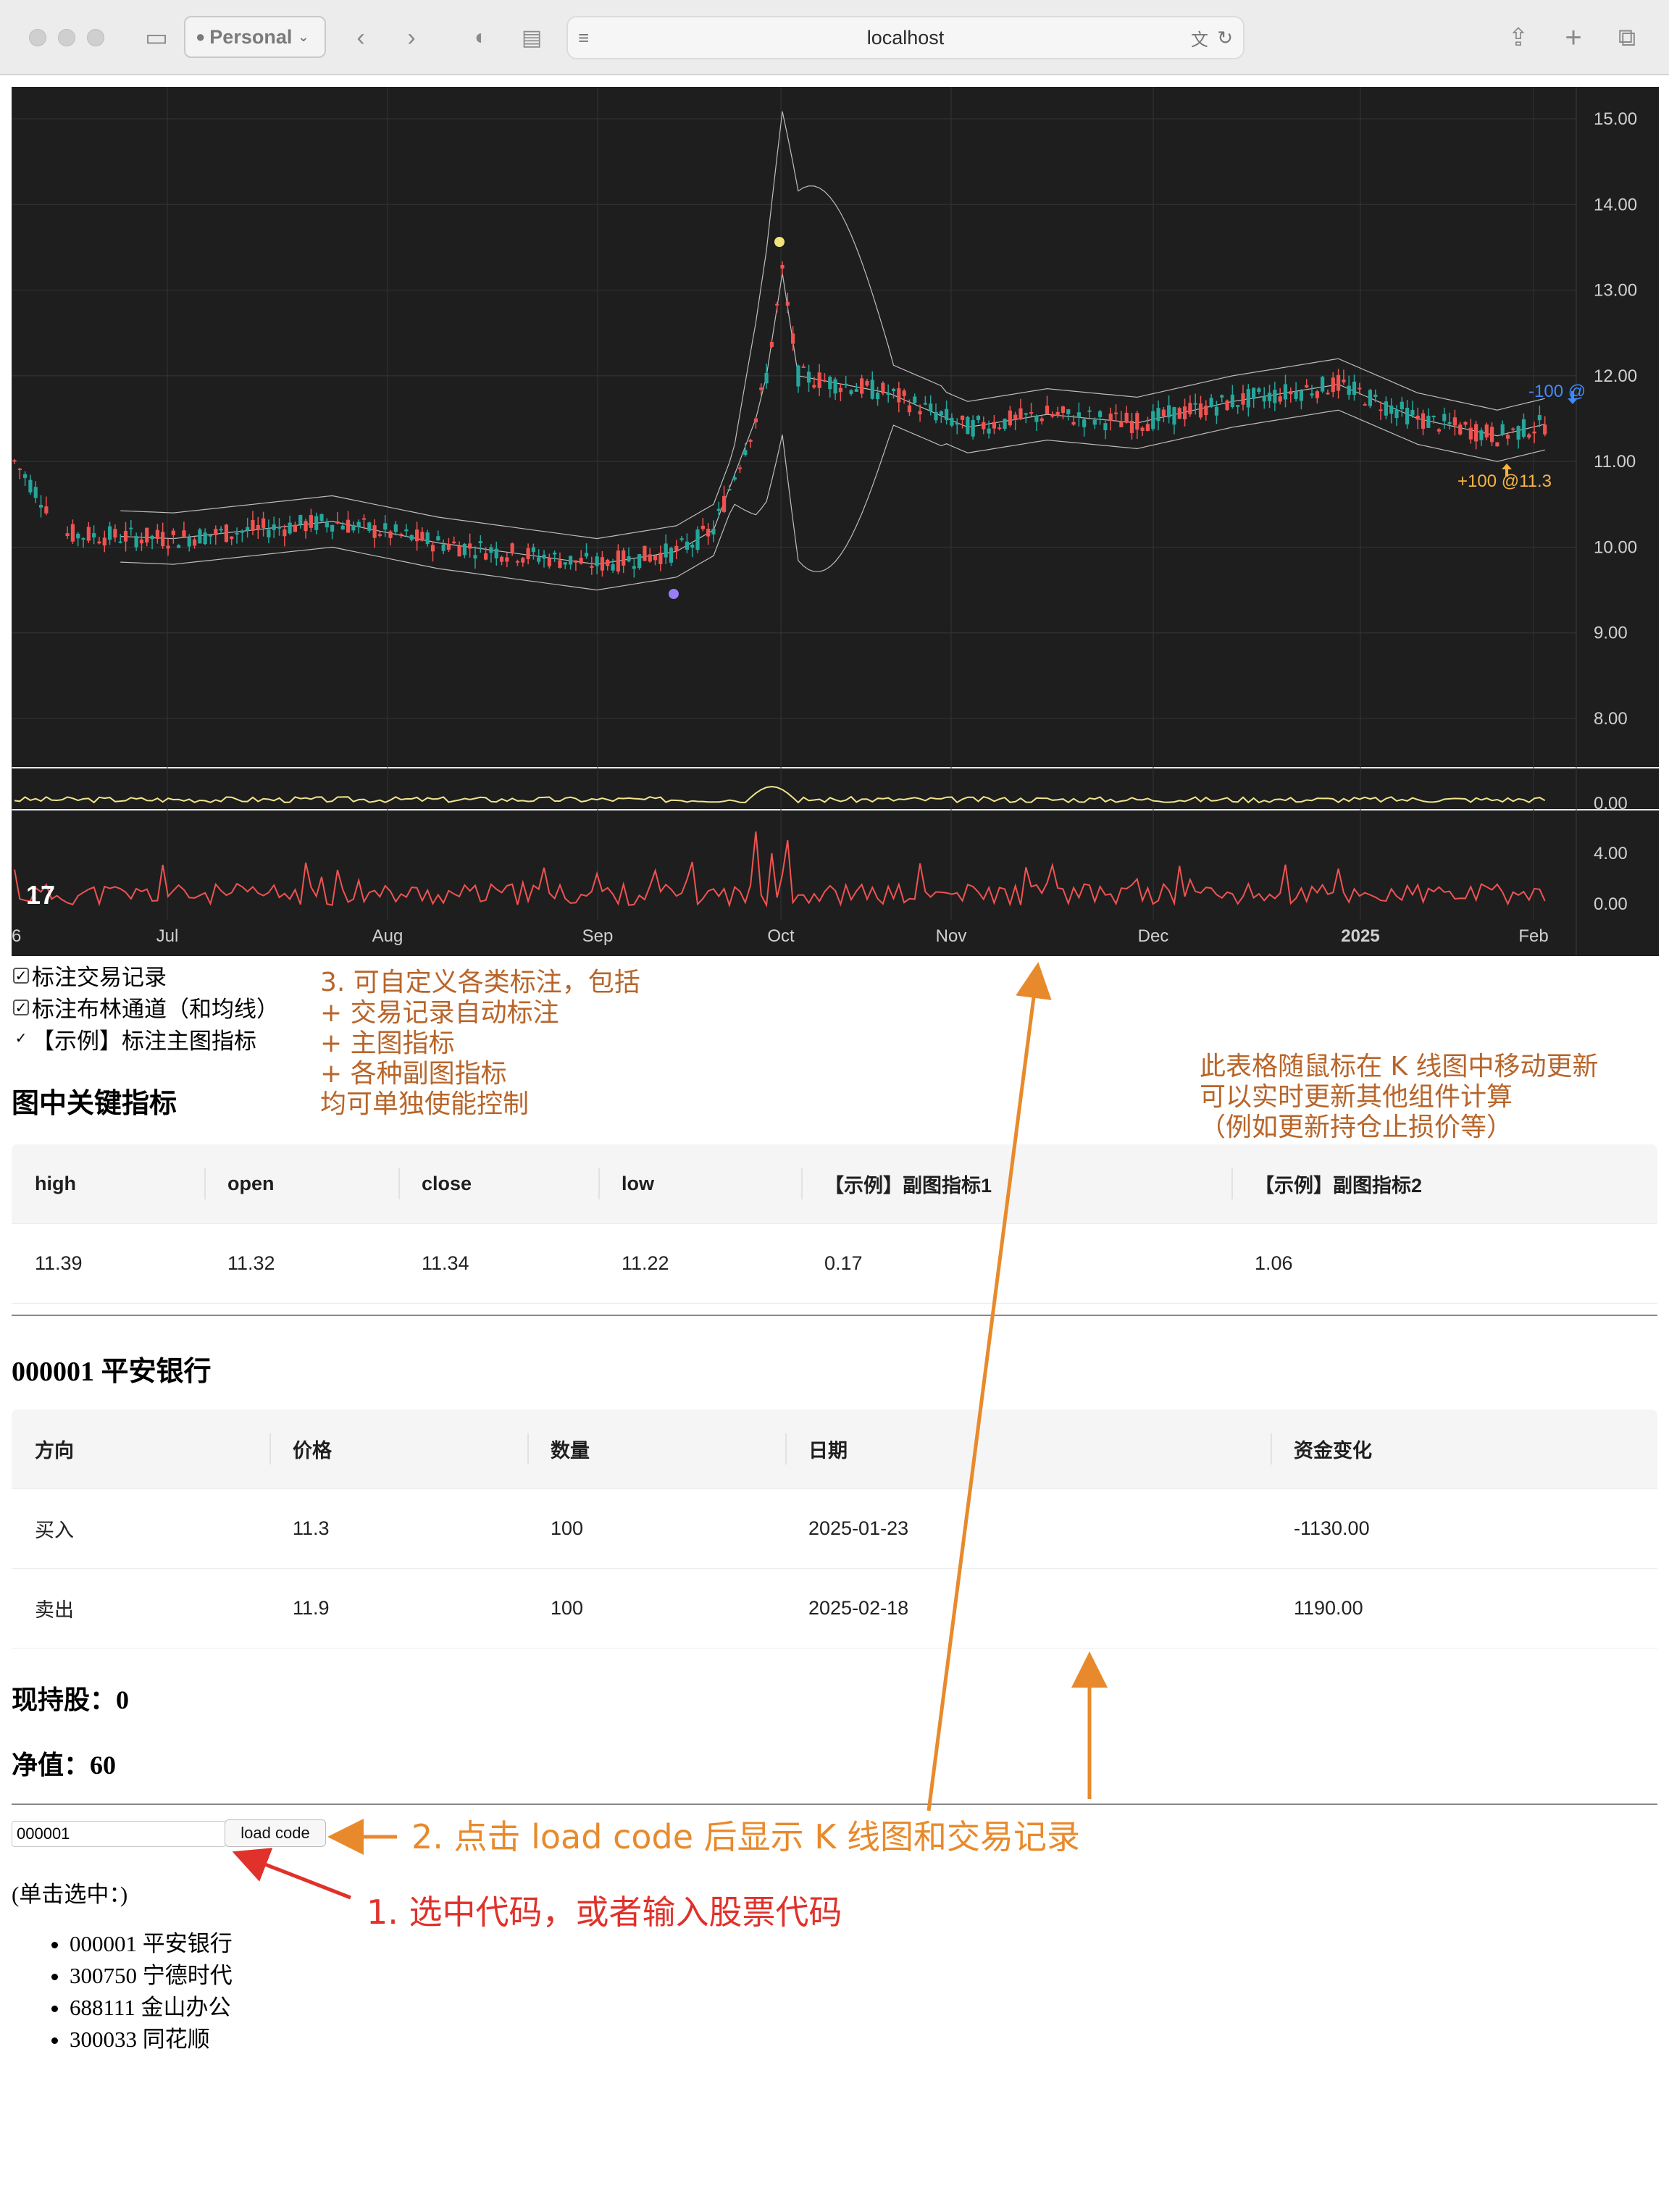 The height and width of the screenshot is (2212, 1669). Describe the element at coordinates (1627, 37) in the screenshot. I see `tab-overview-icon: ⧉` at that location.